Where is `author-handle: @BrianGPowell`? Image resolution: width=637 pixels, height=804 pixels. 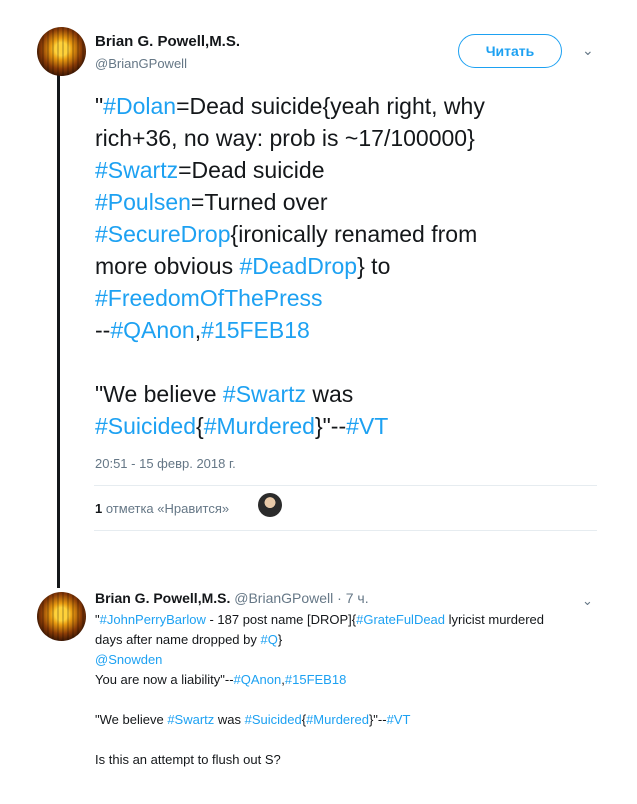 author-handle: @BrianGPowell is located at coordinates (141, 63).